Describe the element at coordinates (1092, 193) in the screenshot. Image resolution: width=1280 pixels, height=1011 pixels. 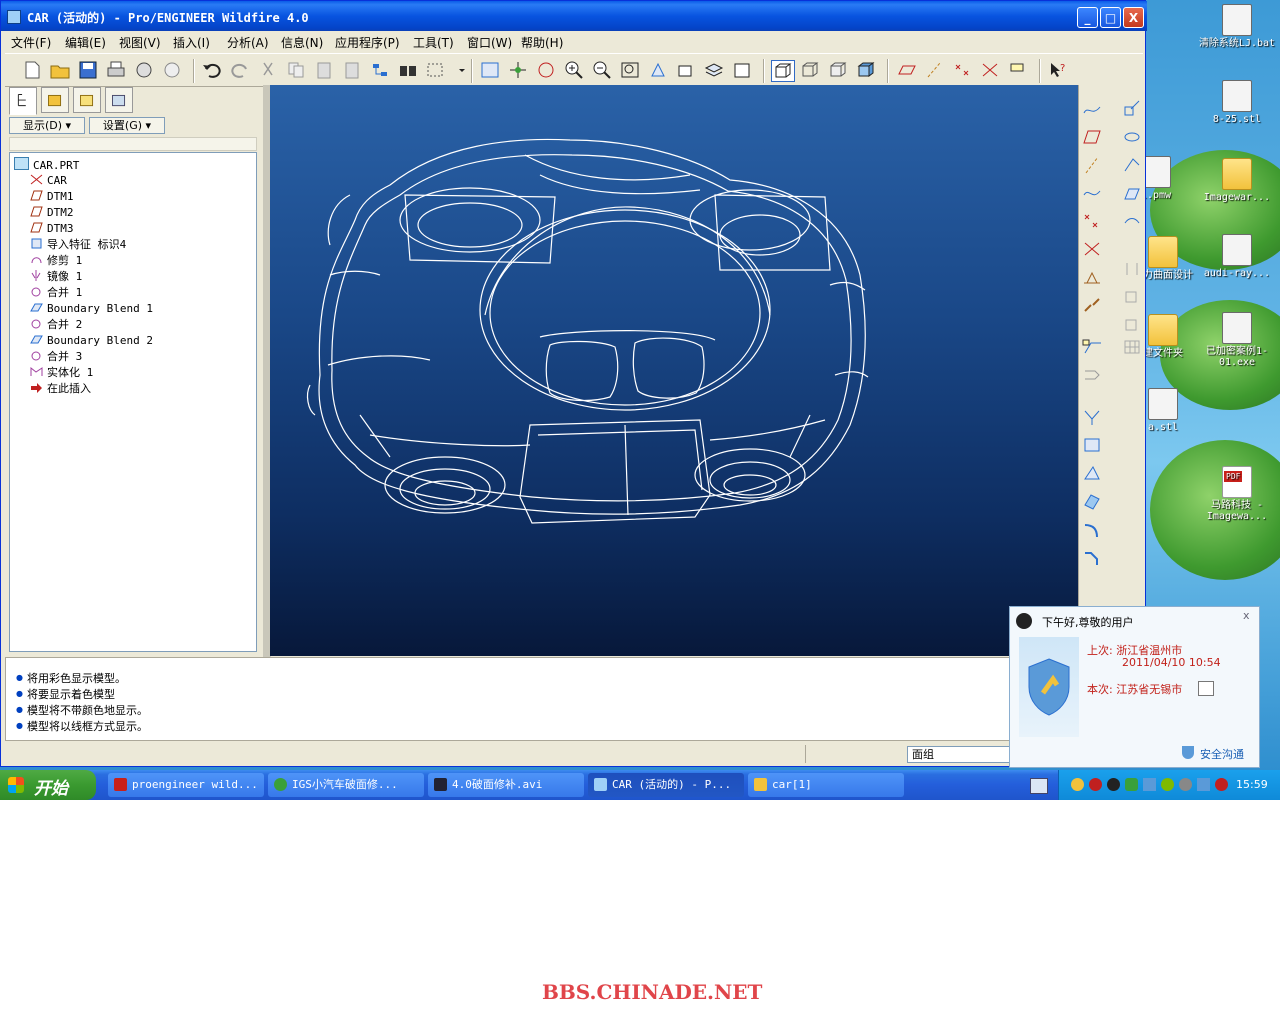
I see `datum-curve-tool-icon` at that location.